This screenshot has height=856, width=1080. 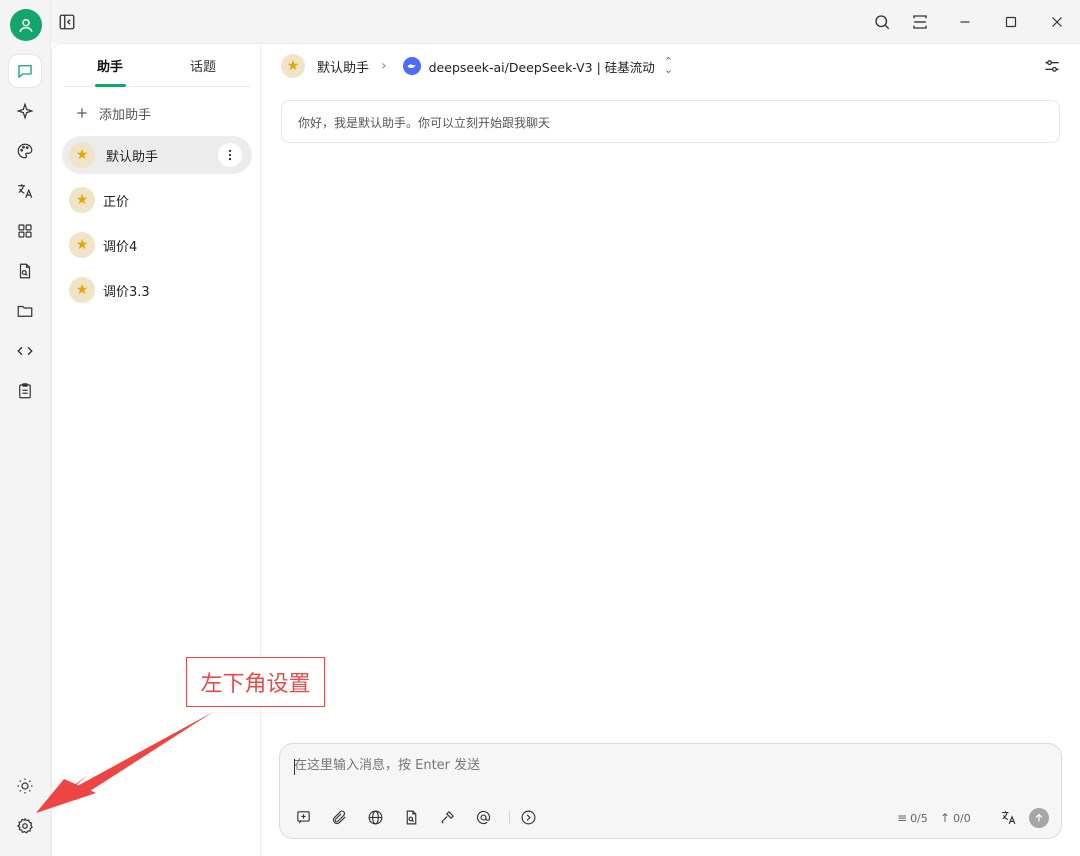 What do you see at coordinates (110, 65) in the screenshot?
I see `tab-assistants: 助手` at bounding box center [110, 65].